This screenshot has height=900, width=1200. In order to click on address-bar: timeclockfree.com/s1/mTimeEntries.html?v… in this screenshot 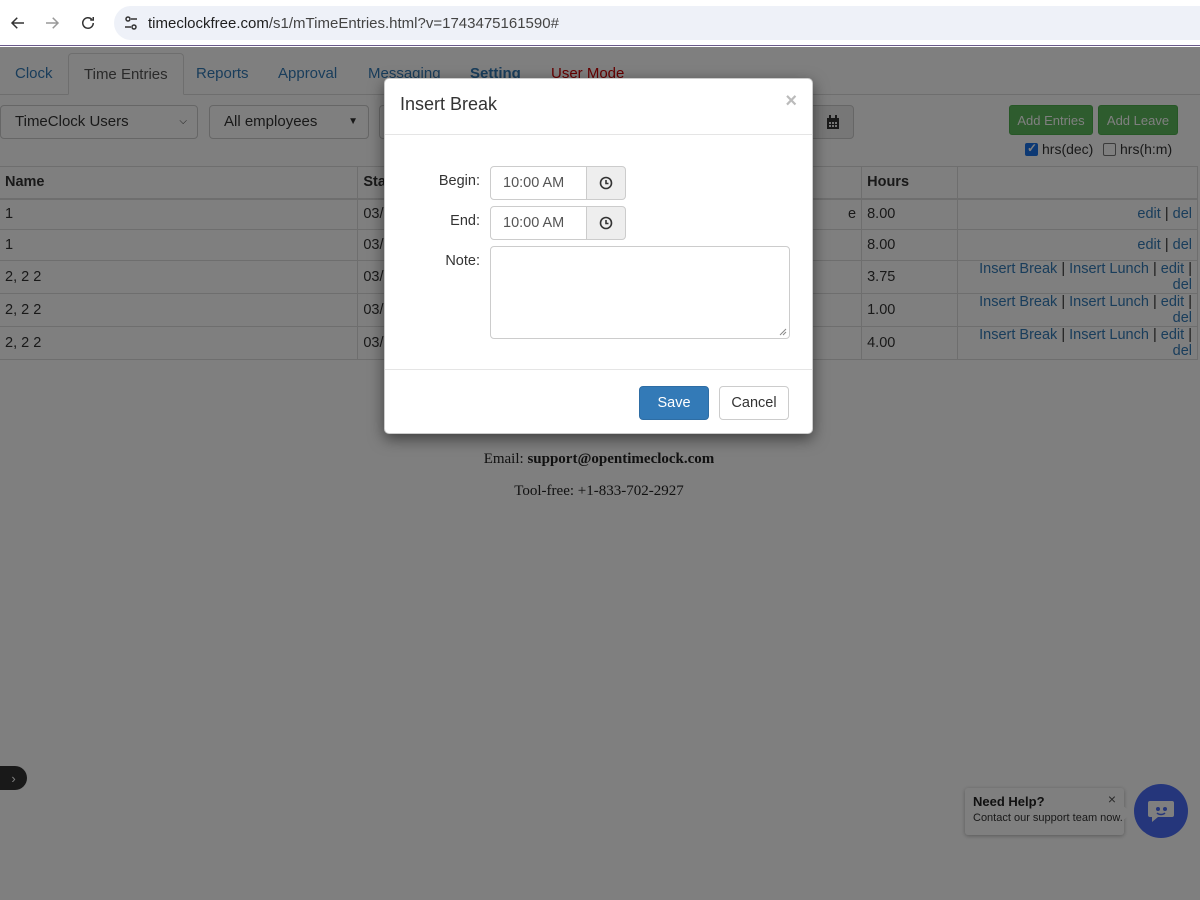, I will do `click(657, 23)`.